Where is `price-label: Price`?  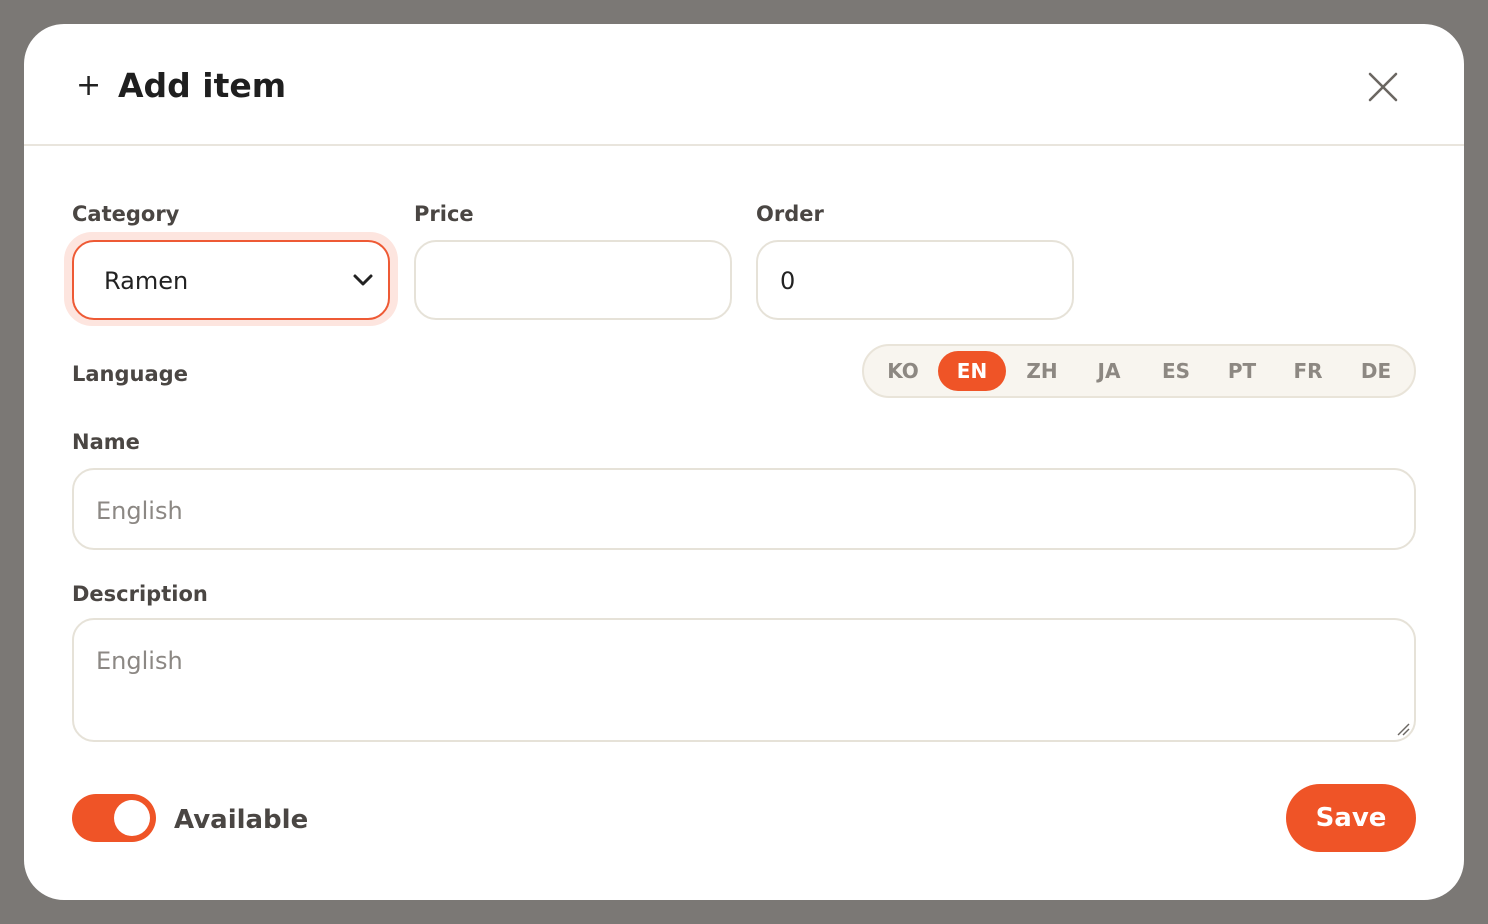
price-label: Price is located at coordinates (444, 214).